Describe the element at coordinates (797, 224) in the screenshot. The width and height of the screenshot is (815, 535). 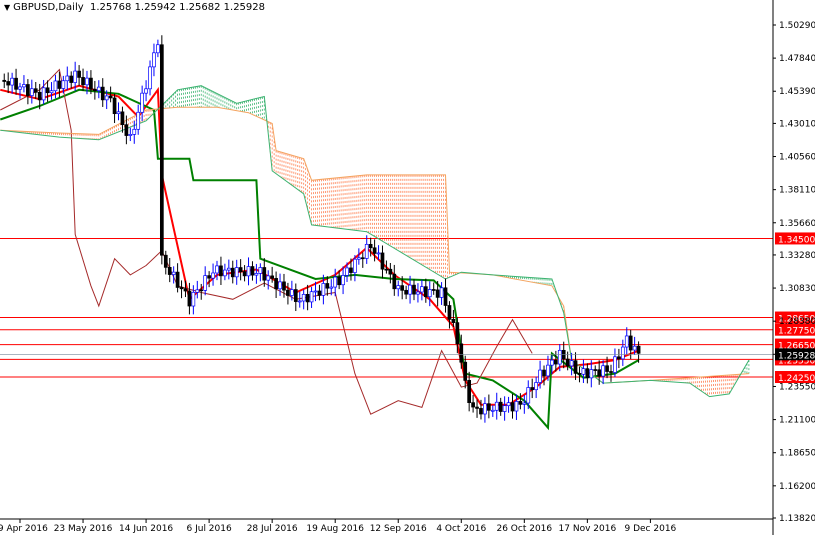
I see `y-tick-label: 1.35660` at that location.